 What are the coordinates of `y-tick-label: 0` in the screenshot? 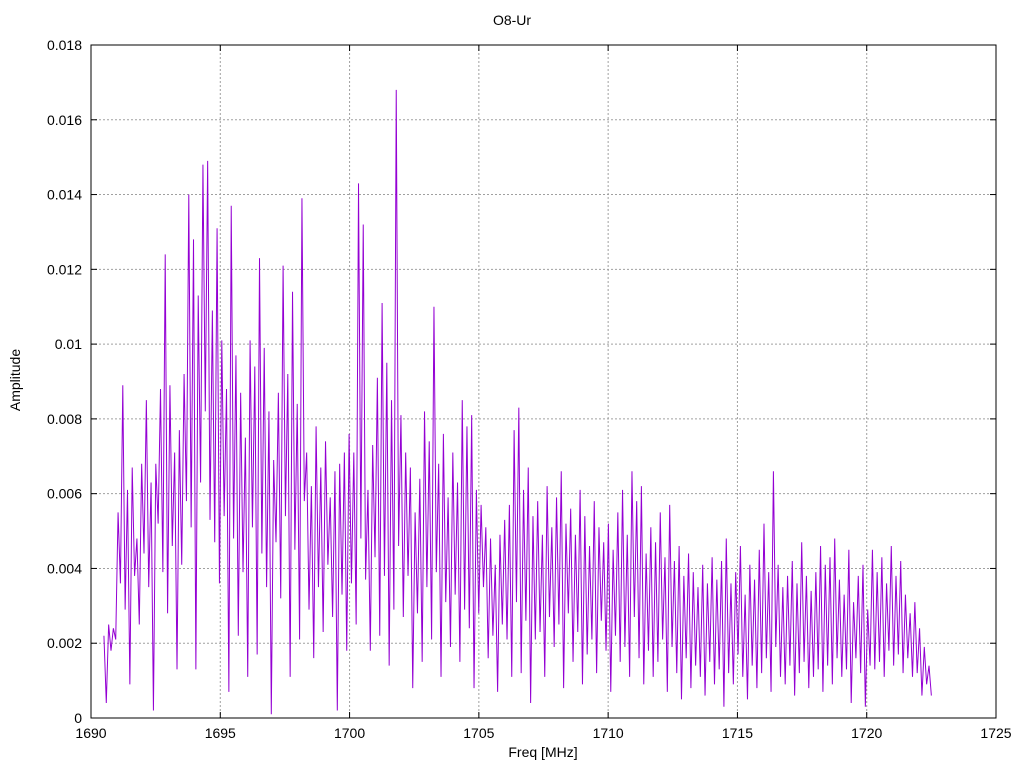 It's located at (78, 718).